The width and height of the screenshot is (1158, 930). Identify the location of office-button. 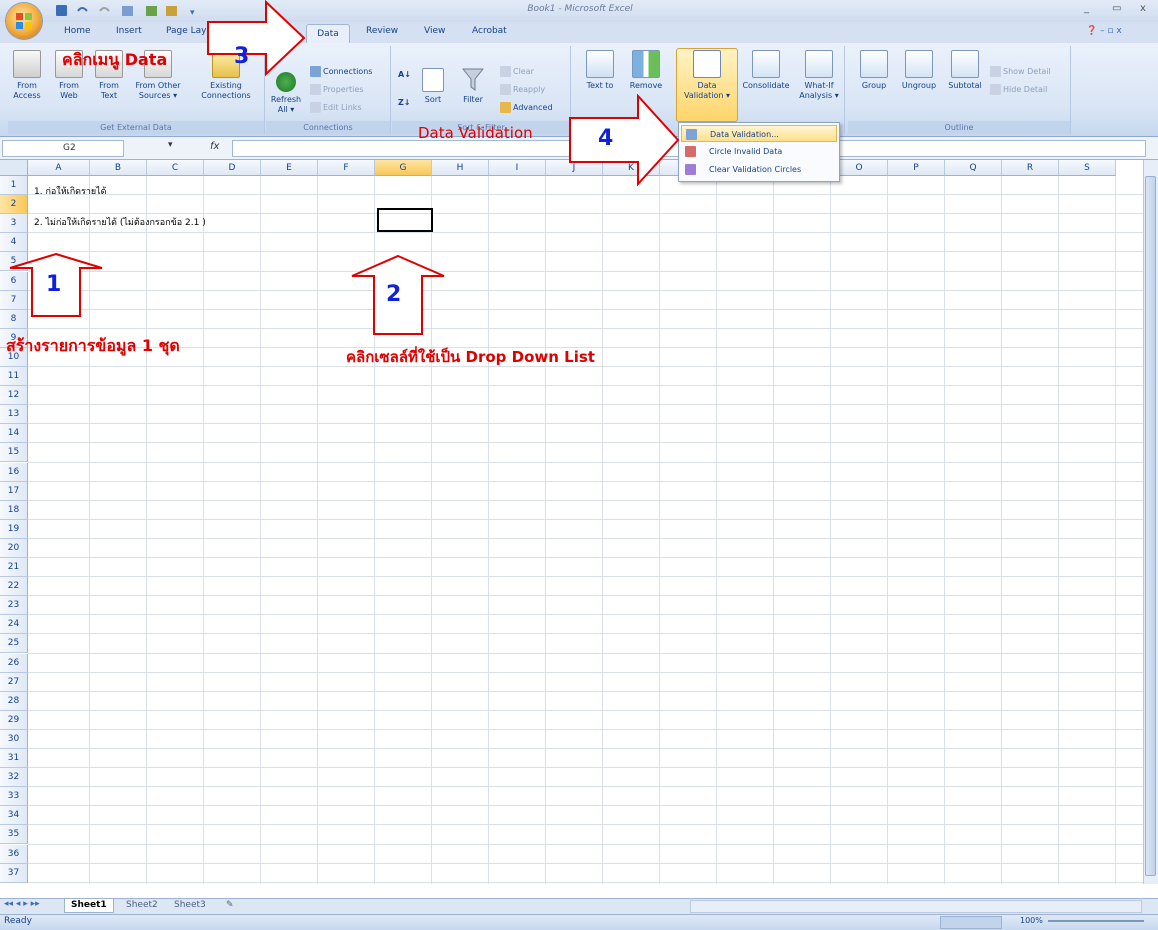
(24, 21).